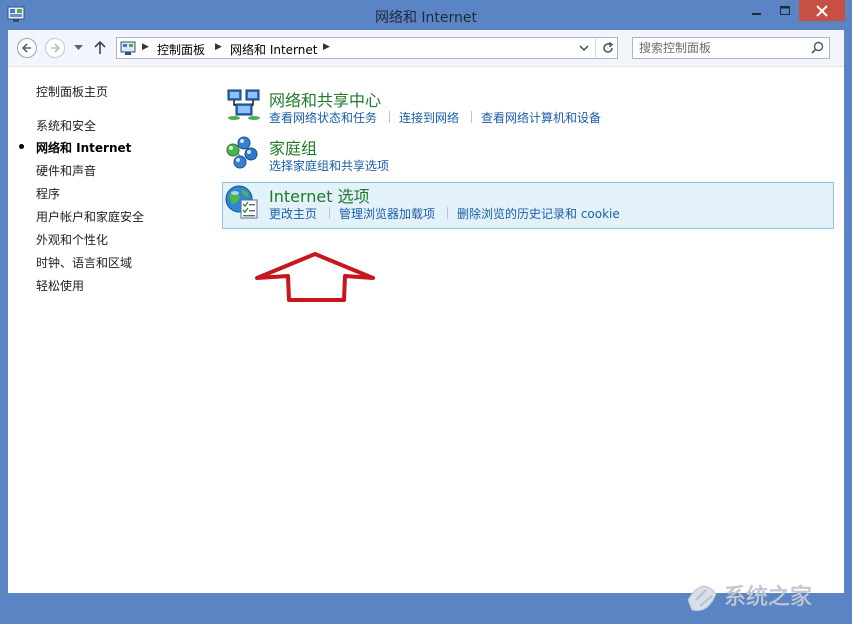 This screenshot has width=852, height=624. Describe the element at coordinates (429, 117) in the screenshot. I see `connect-to-network-link: 连接到网络` at that location.